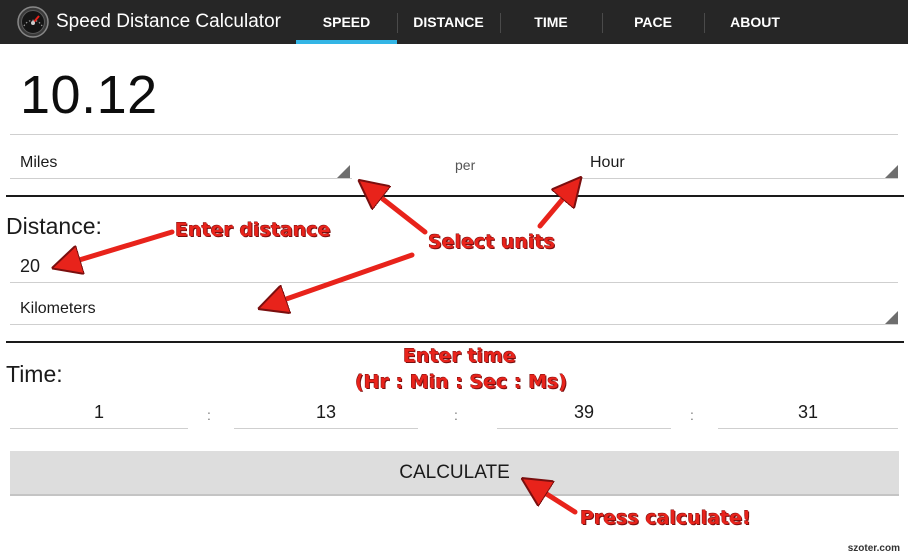  Describe the element at coordinates (873, 548) in the screenshot. I see `watermark: szoter.com` at that location.